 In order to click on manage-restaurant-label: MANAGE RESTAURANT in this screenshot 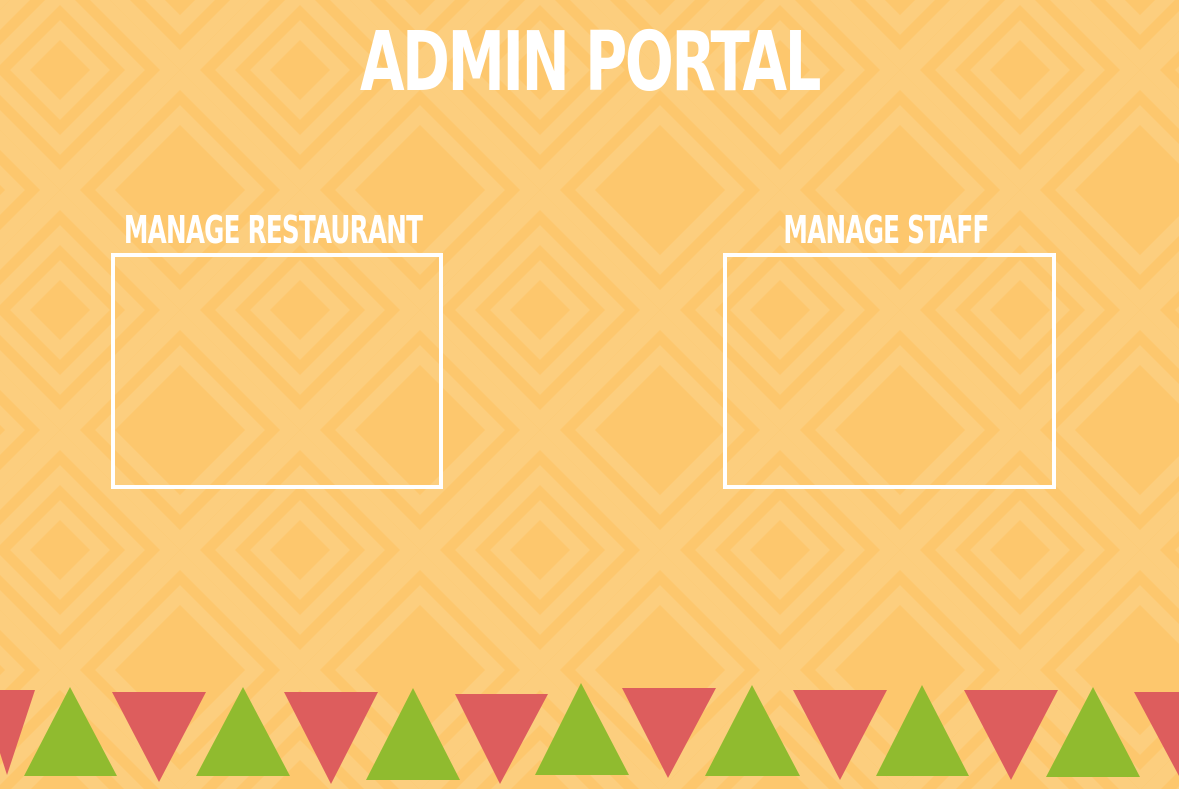, I will do `click(273, 230)`.